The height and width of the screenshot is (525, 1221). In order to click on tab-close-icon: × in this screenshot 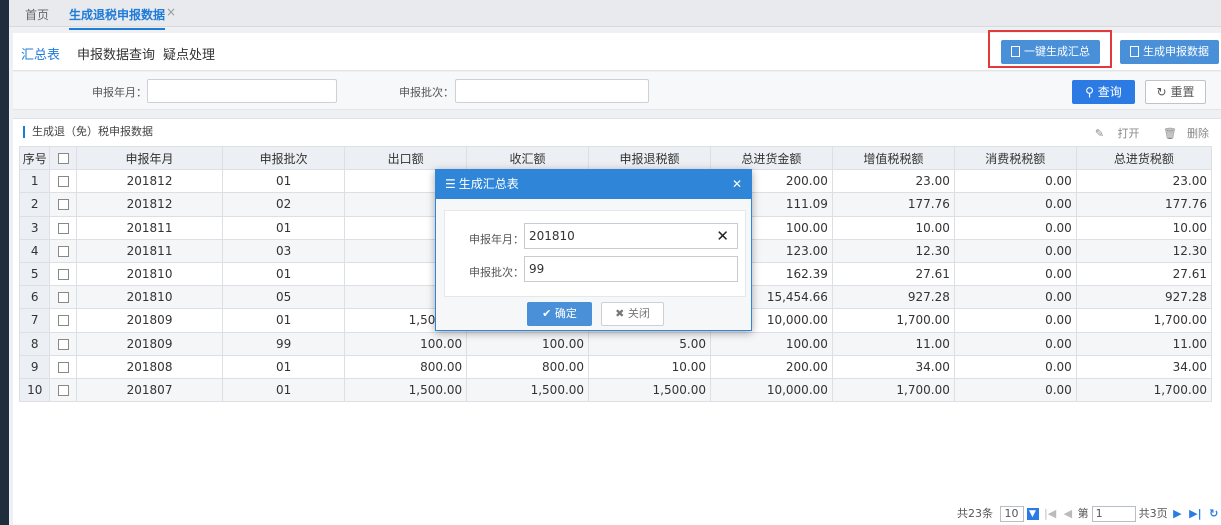, I will do `click(171, 12)`.